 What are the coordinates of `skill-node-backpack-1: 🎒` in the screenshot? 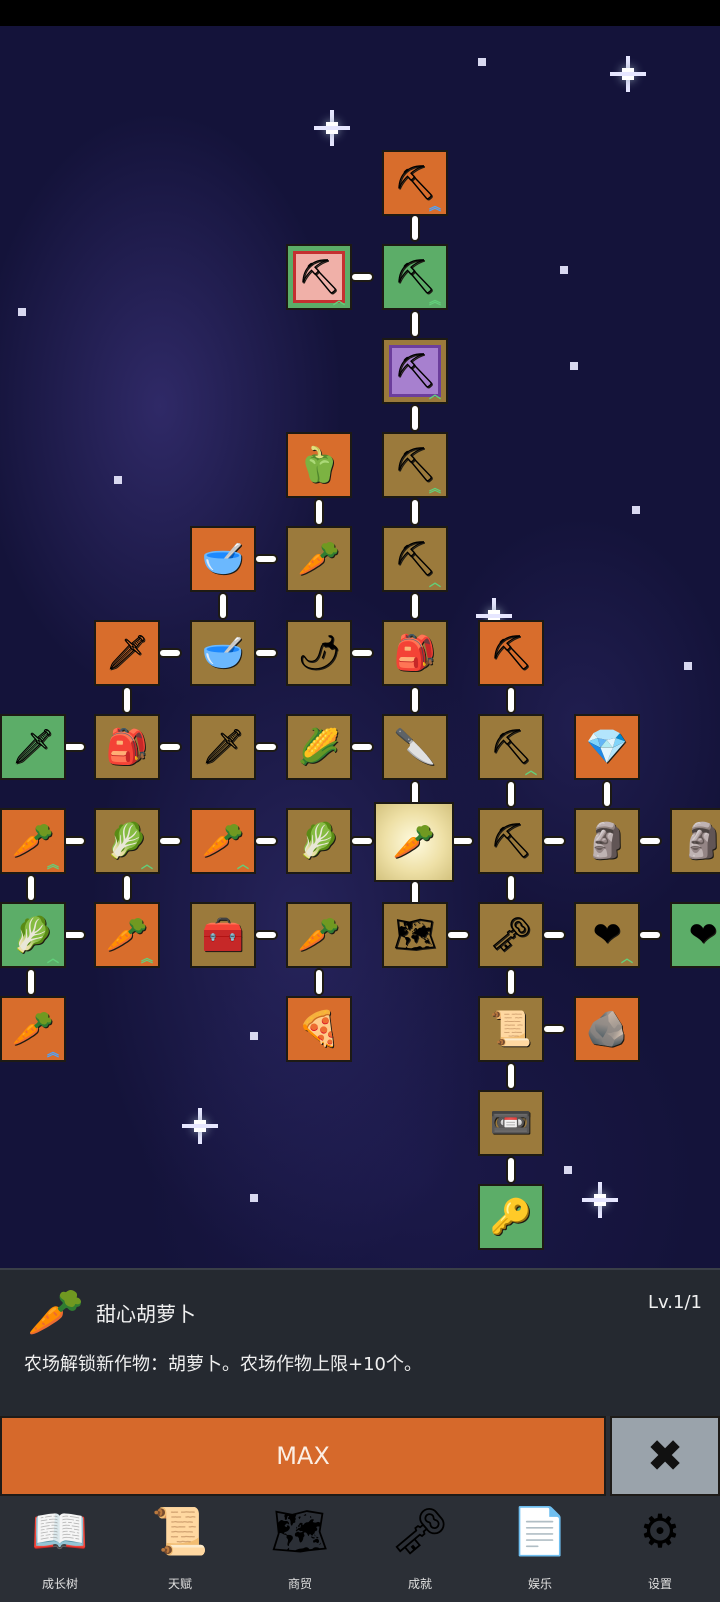 It's located at (415, 653).